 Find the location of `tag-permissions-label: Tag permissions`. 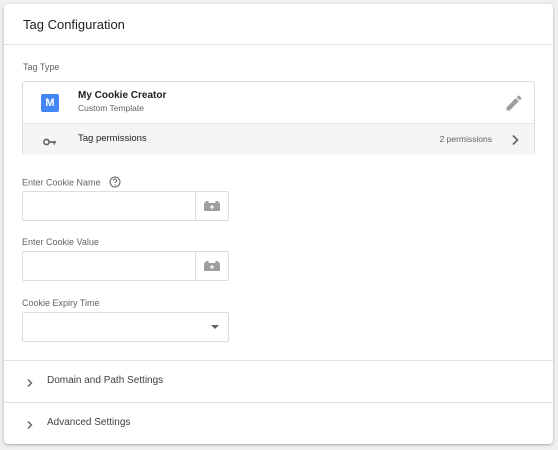

tag-permissions-label: Tag permissions is located at coordinates (112, 138).